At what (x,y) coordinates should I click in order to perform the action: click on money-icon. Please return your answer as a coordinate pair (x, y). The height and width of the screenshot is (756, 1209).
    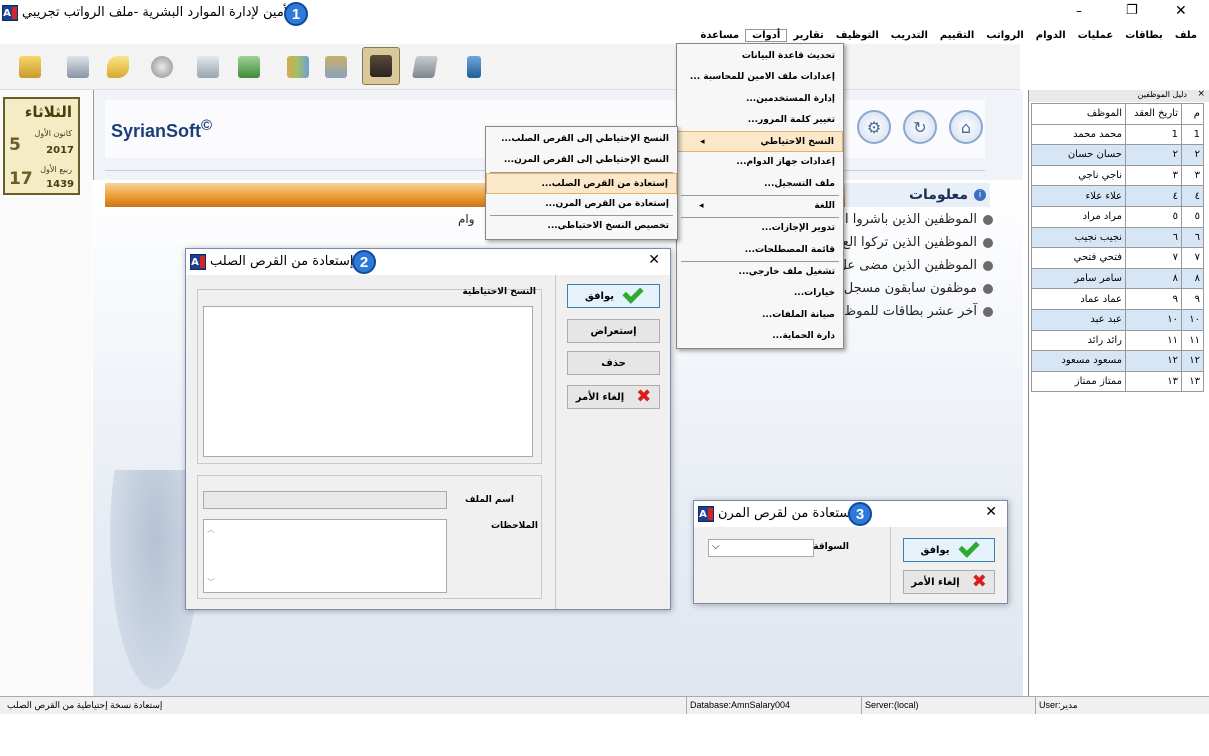
    Looking at the image, I should click on (249, 67).